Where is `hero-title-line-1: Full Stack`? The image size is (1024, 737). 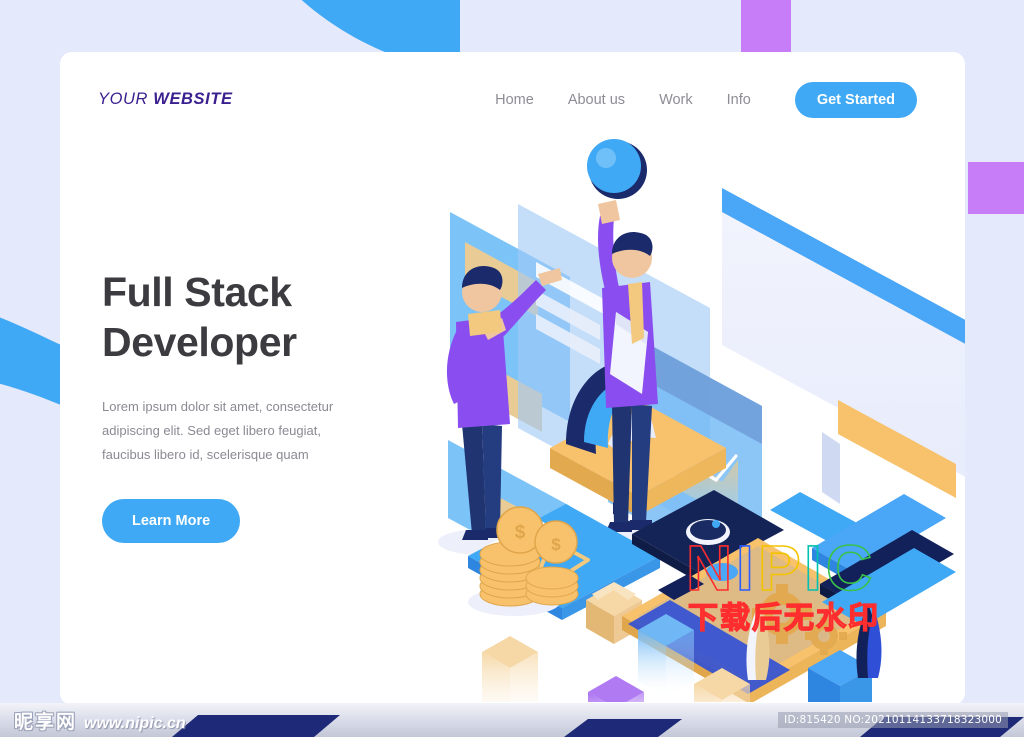 hero-title-line-1: Full Stack is located at coordinates (197, 292).